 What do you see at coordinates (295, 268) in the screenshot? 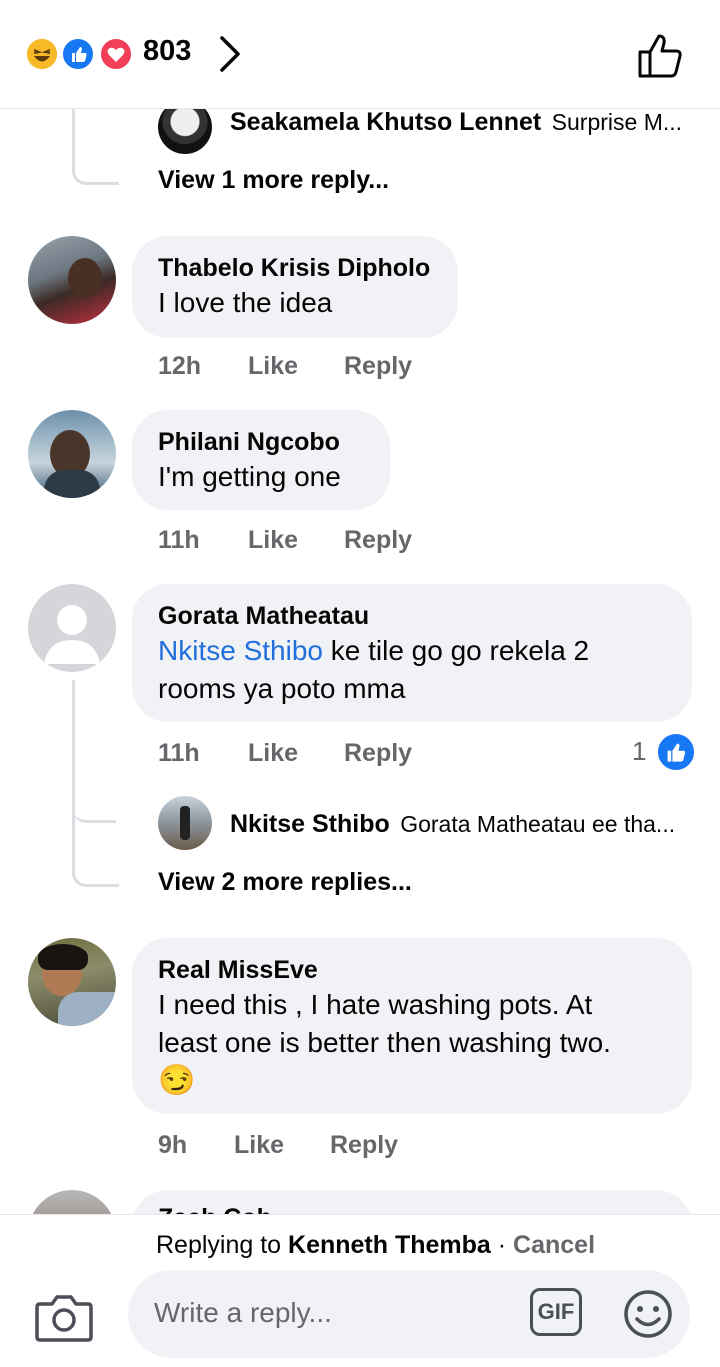
I see `comment-author-name: Thabelo Krisis Dipholo` at bounding box center [295, 268].